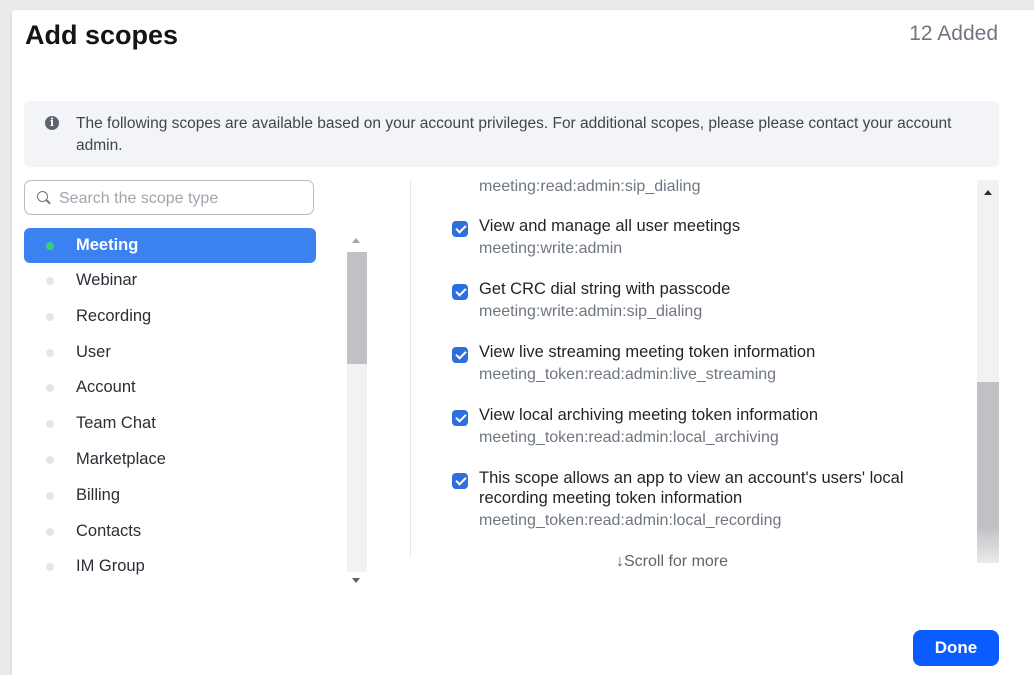 The height and width of the screenshot is (675, 1034). What do you see at coordinates (170, 532) in the screenshot?
I see `category-item-contacts: Contacts` at bounding box center [170, 532].